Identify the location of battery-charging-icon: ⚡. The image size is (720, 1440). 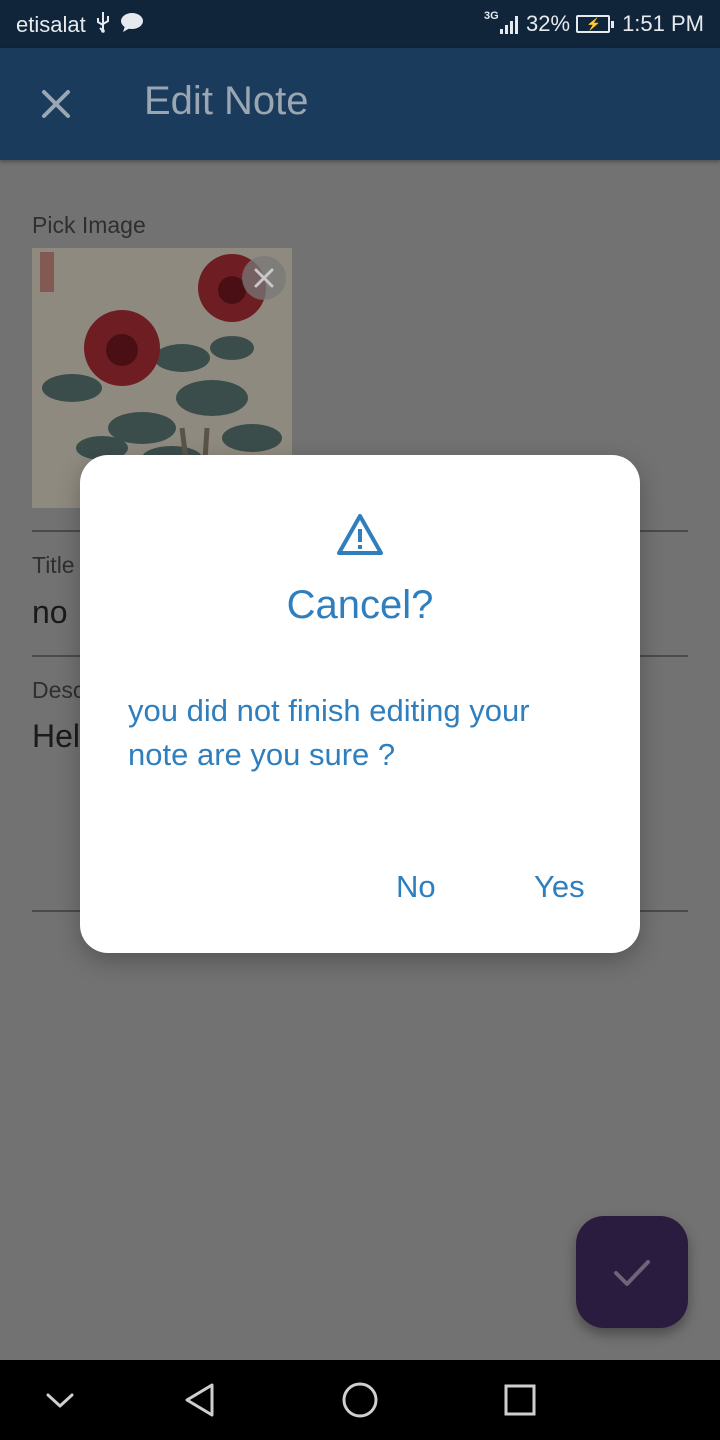
(595, 24).